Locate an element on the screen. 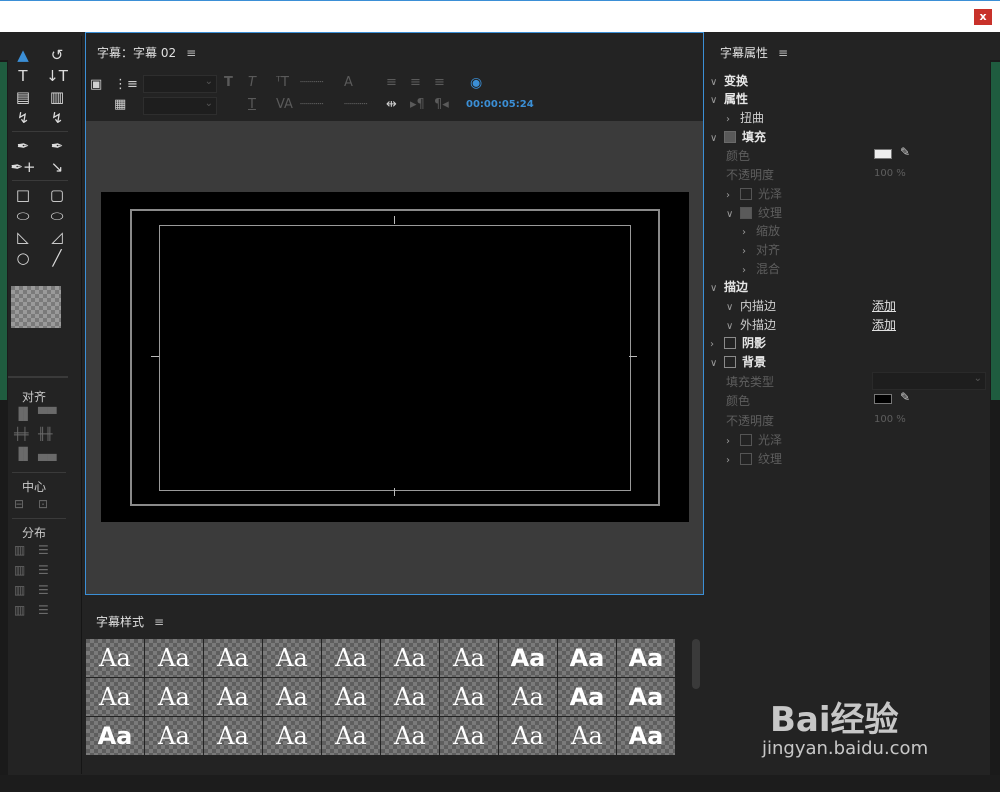 The width and height of the screenshot is (1000, 792). tool-1-1-icon: ↓T is located at coordinates (57, 76).